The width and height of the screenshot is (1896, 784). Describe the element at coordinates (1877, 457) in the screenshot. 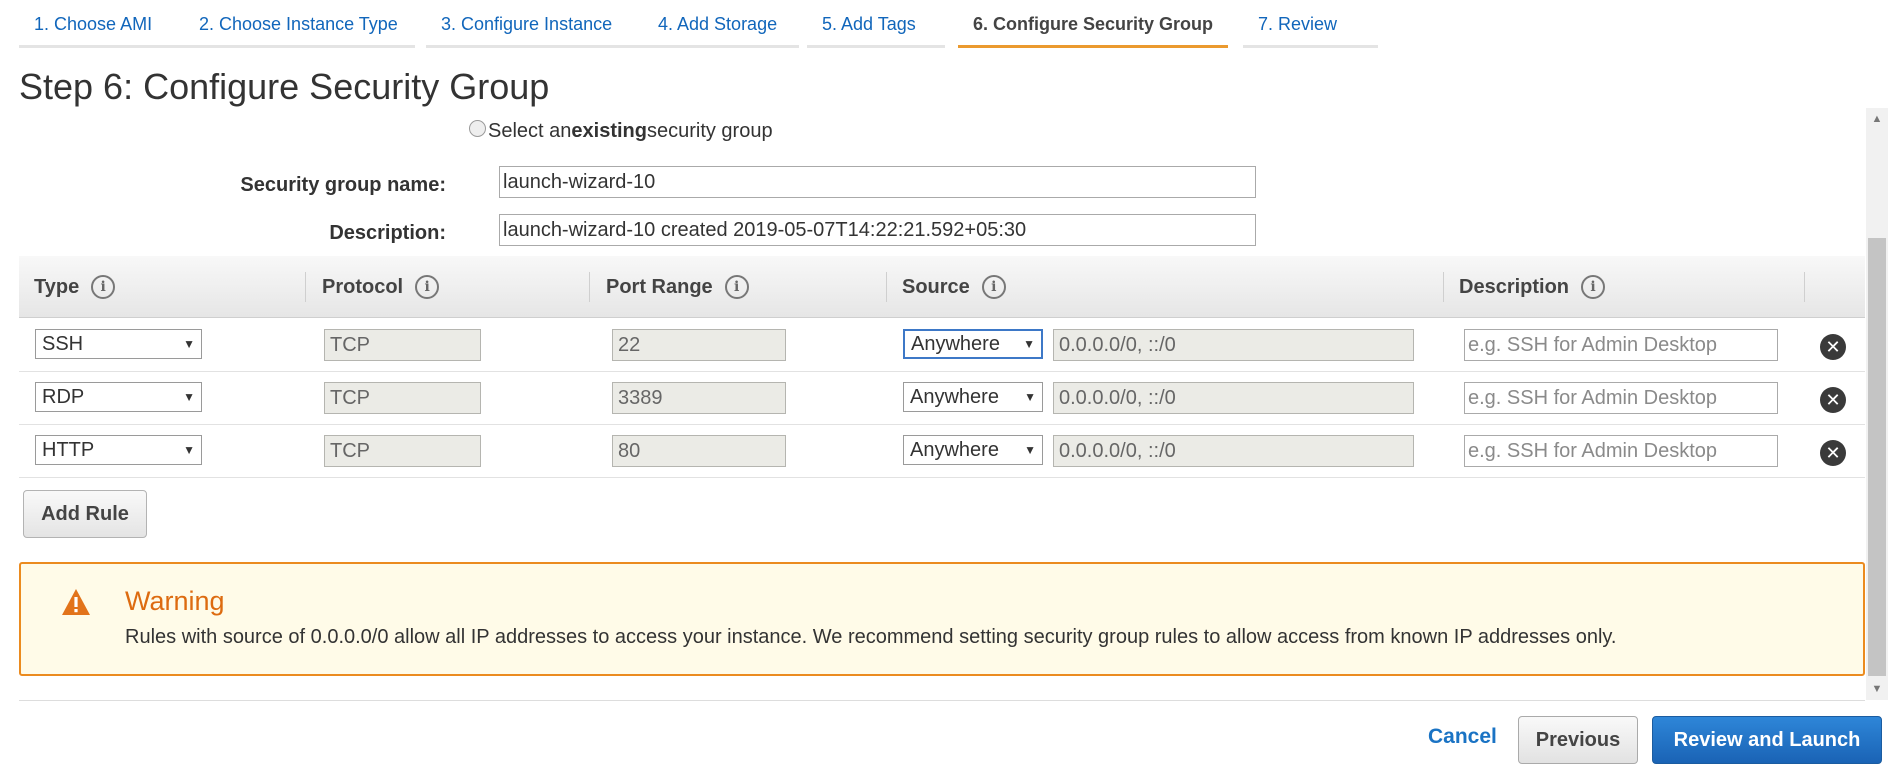

I see `scrollbar-thumb` at that location.